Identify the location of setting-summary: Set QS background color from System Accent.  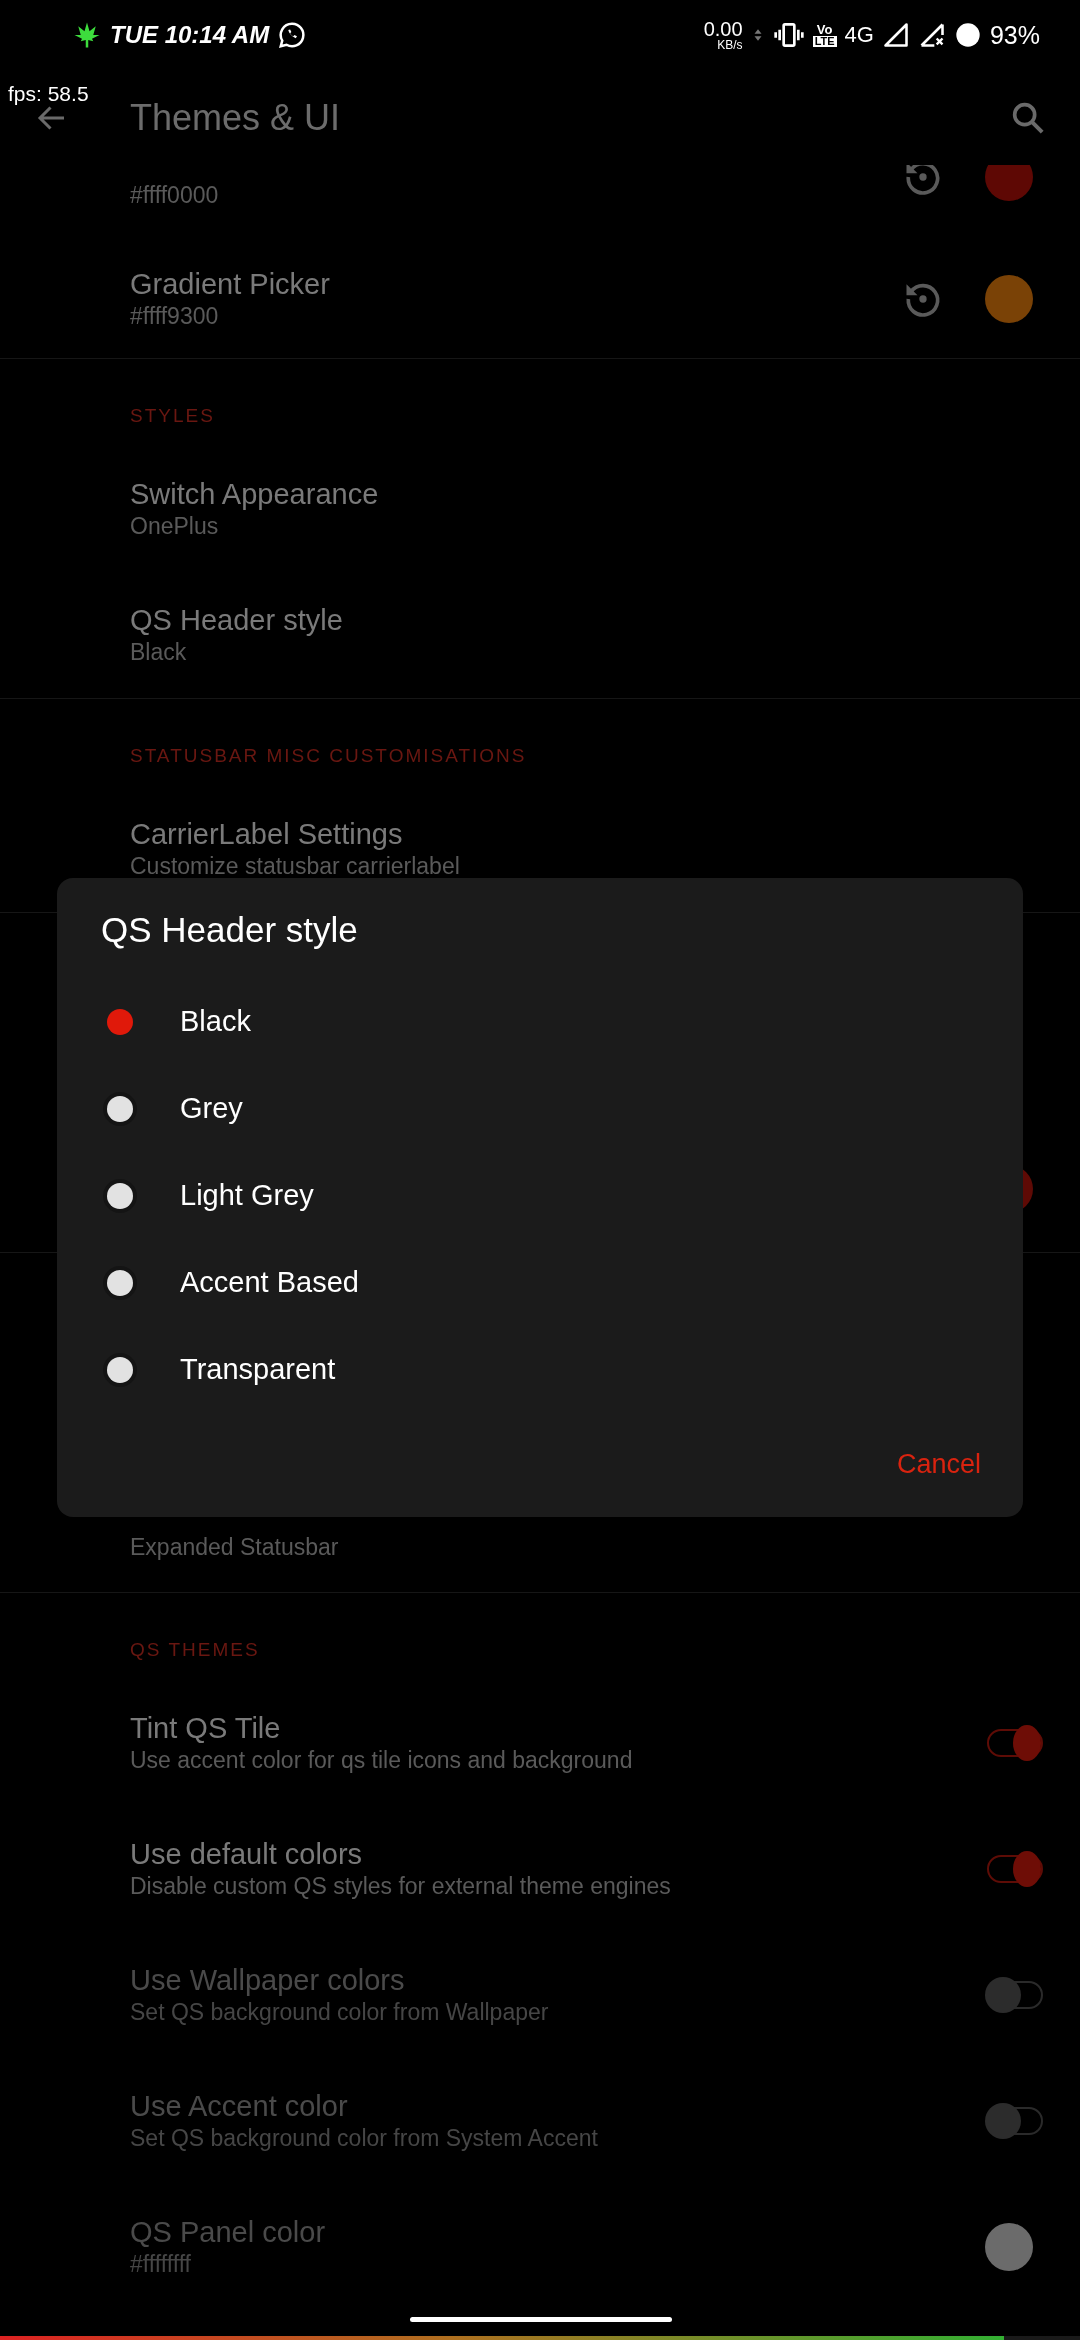
(364, 2138).